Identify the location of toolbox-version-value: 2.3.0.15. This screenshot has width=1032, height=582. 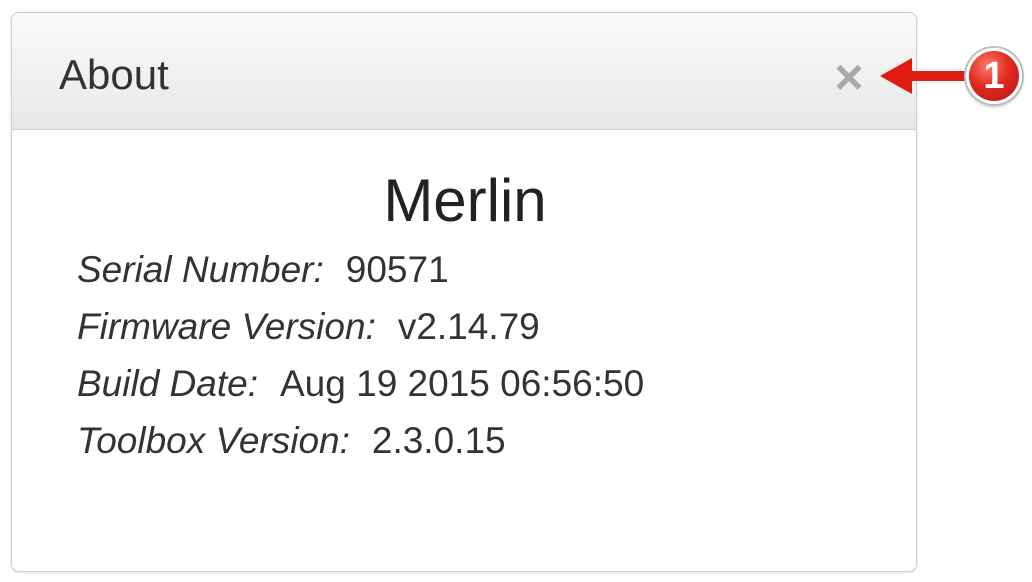
(438, 440).